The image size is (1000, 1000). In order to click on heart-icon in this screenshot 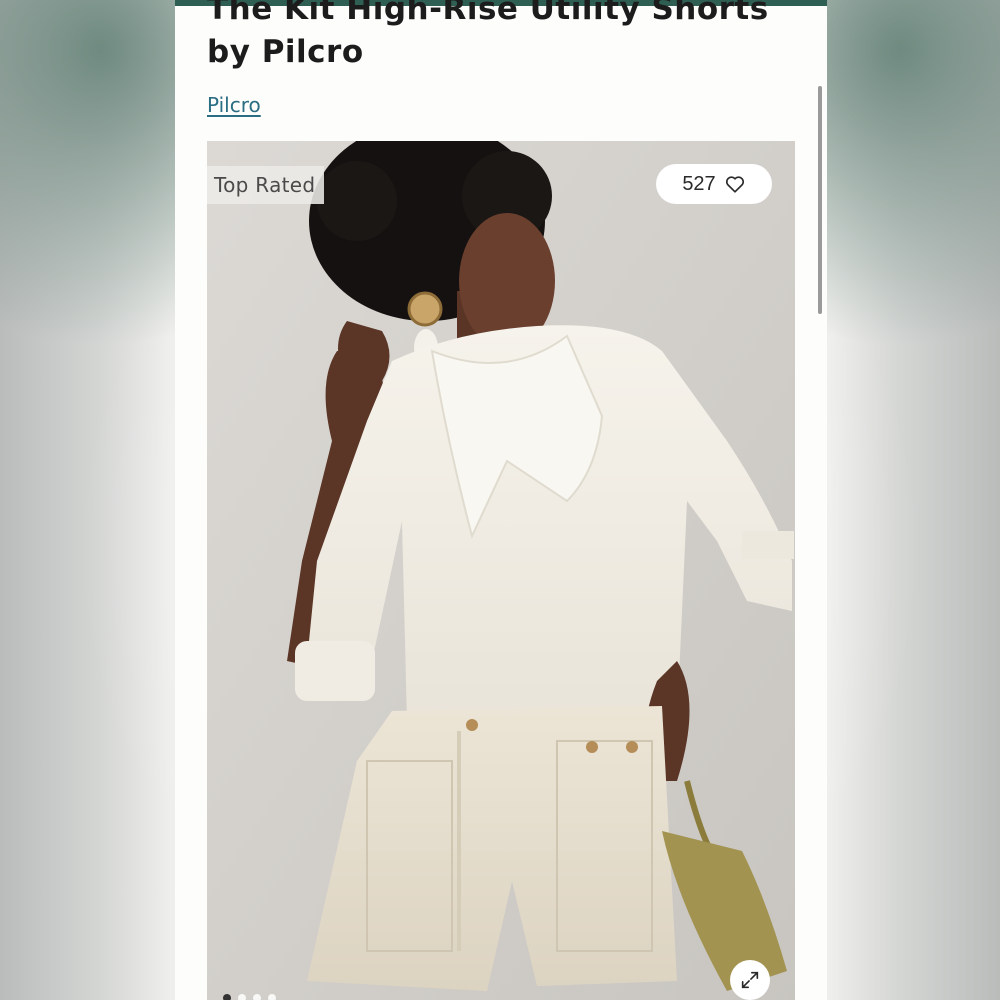, I will do `click(734, 184)`.